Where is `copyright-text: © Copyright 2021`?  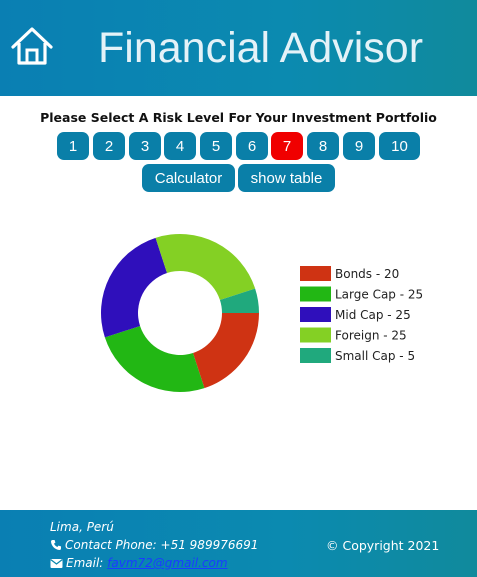 copyright-text: © Copyright 2021 is located at coordinates (383, 545).